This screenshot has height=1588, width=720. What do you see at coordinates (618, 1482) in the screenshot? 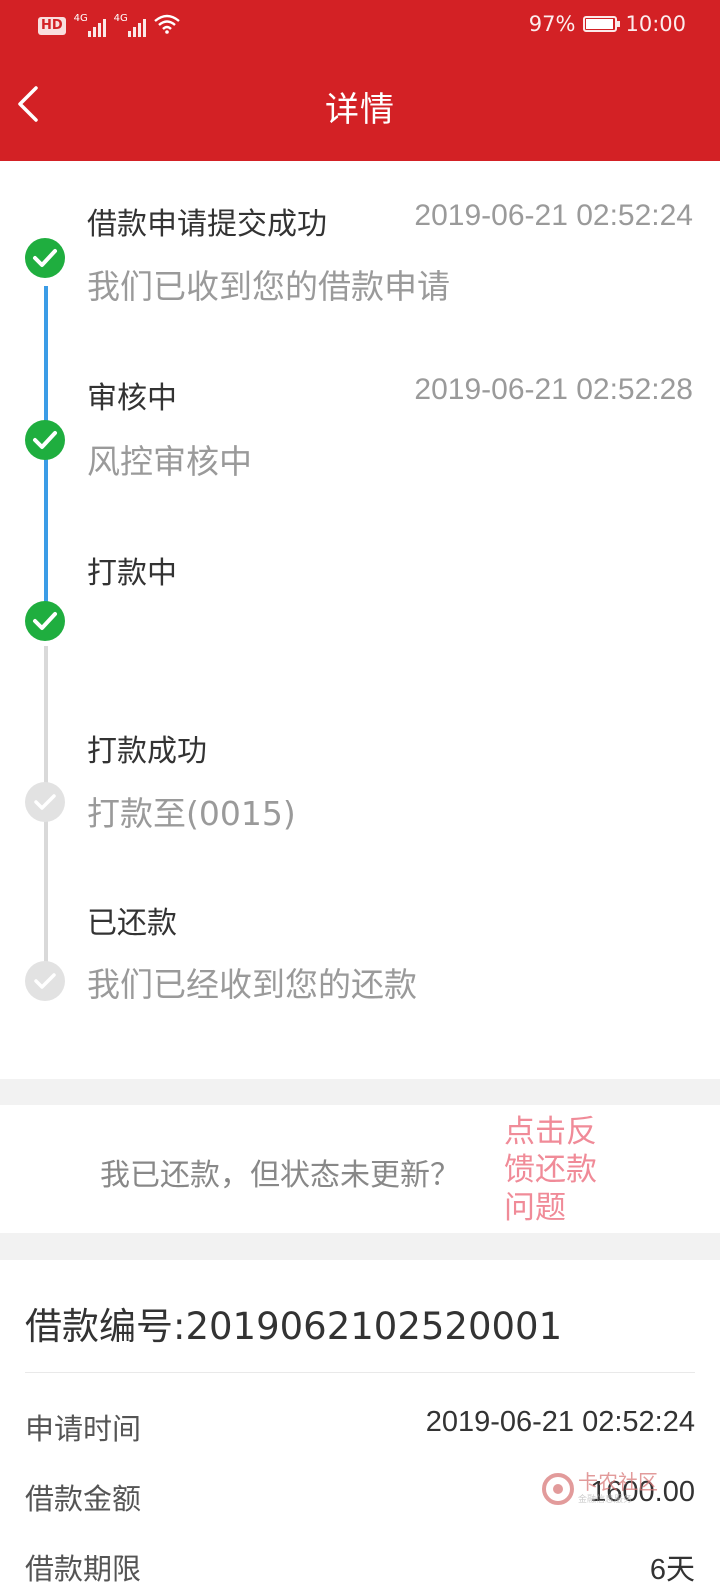
I see `watermark-text: 卡农社区` at bounding box center [618, 1482].